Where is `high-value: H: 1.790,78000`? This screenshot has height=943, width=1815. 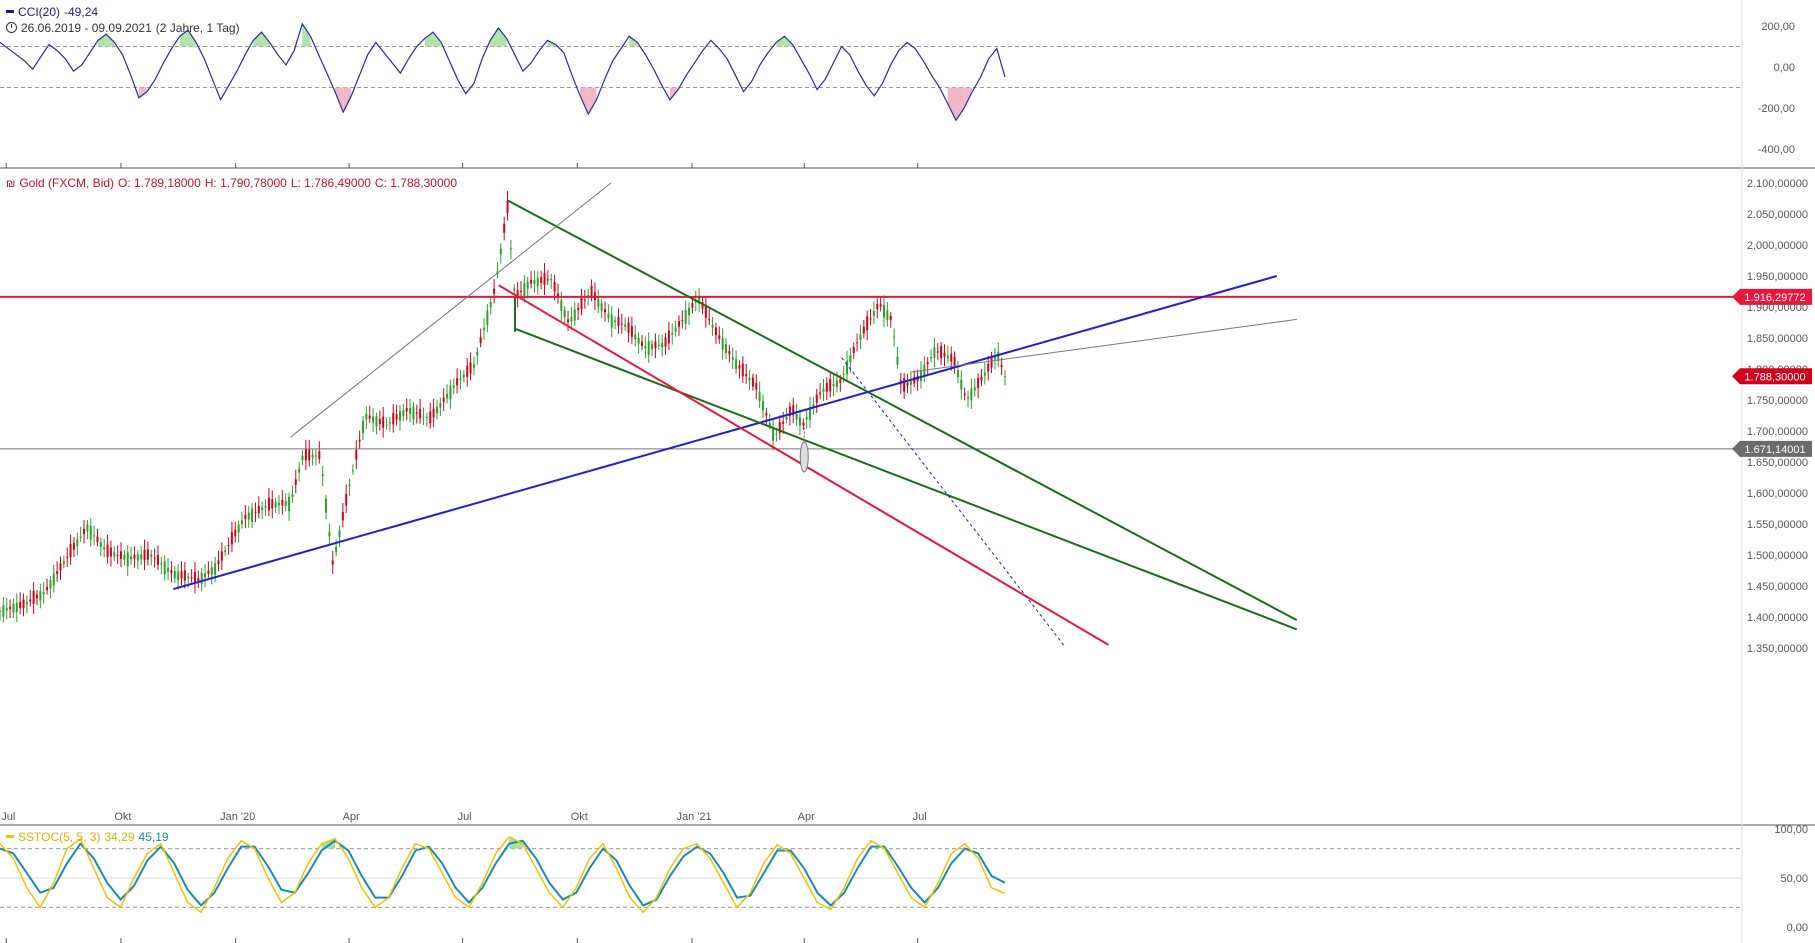
high-value: H: 1.790,78000 is located at coordinates (245, 183).